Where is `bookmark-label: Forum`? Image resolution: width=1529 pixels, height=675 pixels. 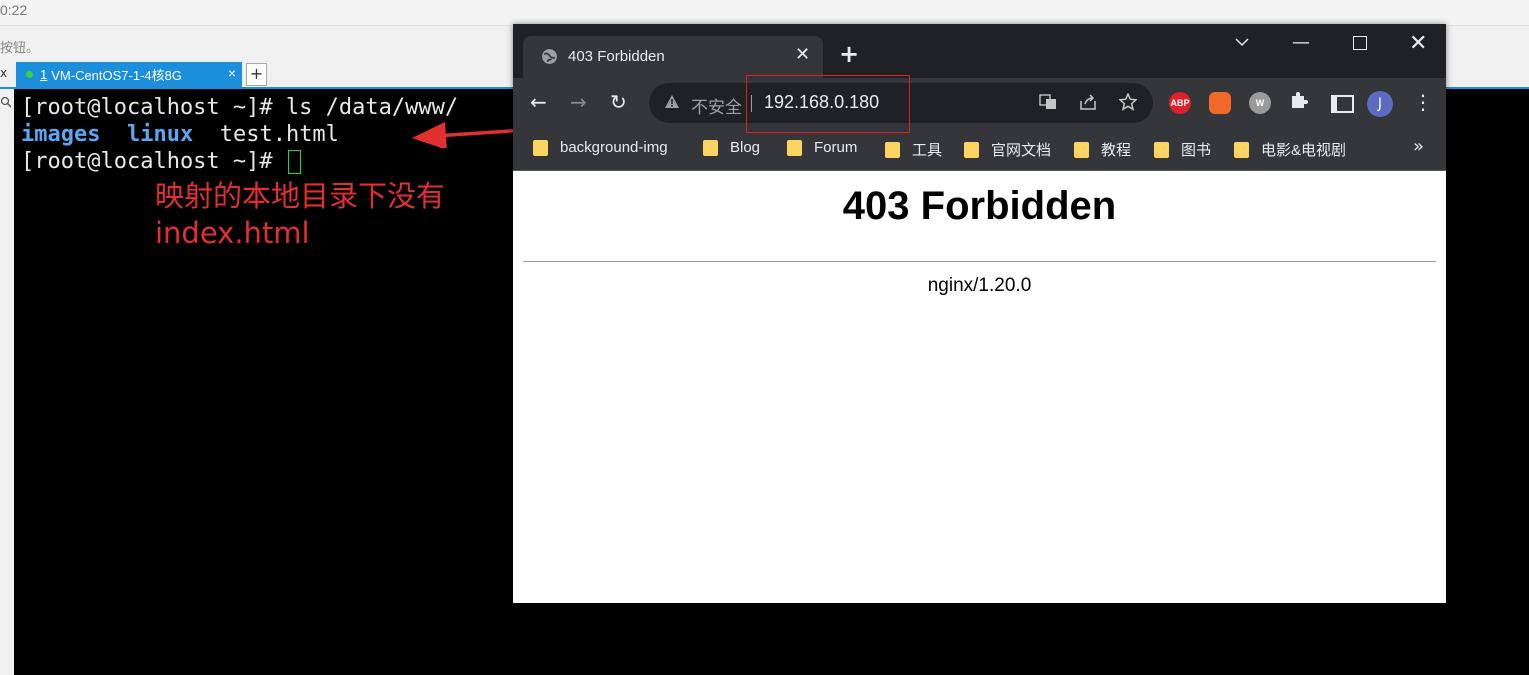
bookmark-label: Forum is located at coordinates (836, 147).